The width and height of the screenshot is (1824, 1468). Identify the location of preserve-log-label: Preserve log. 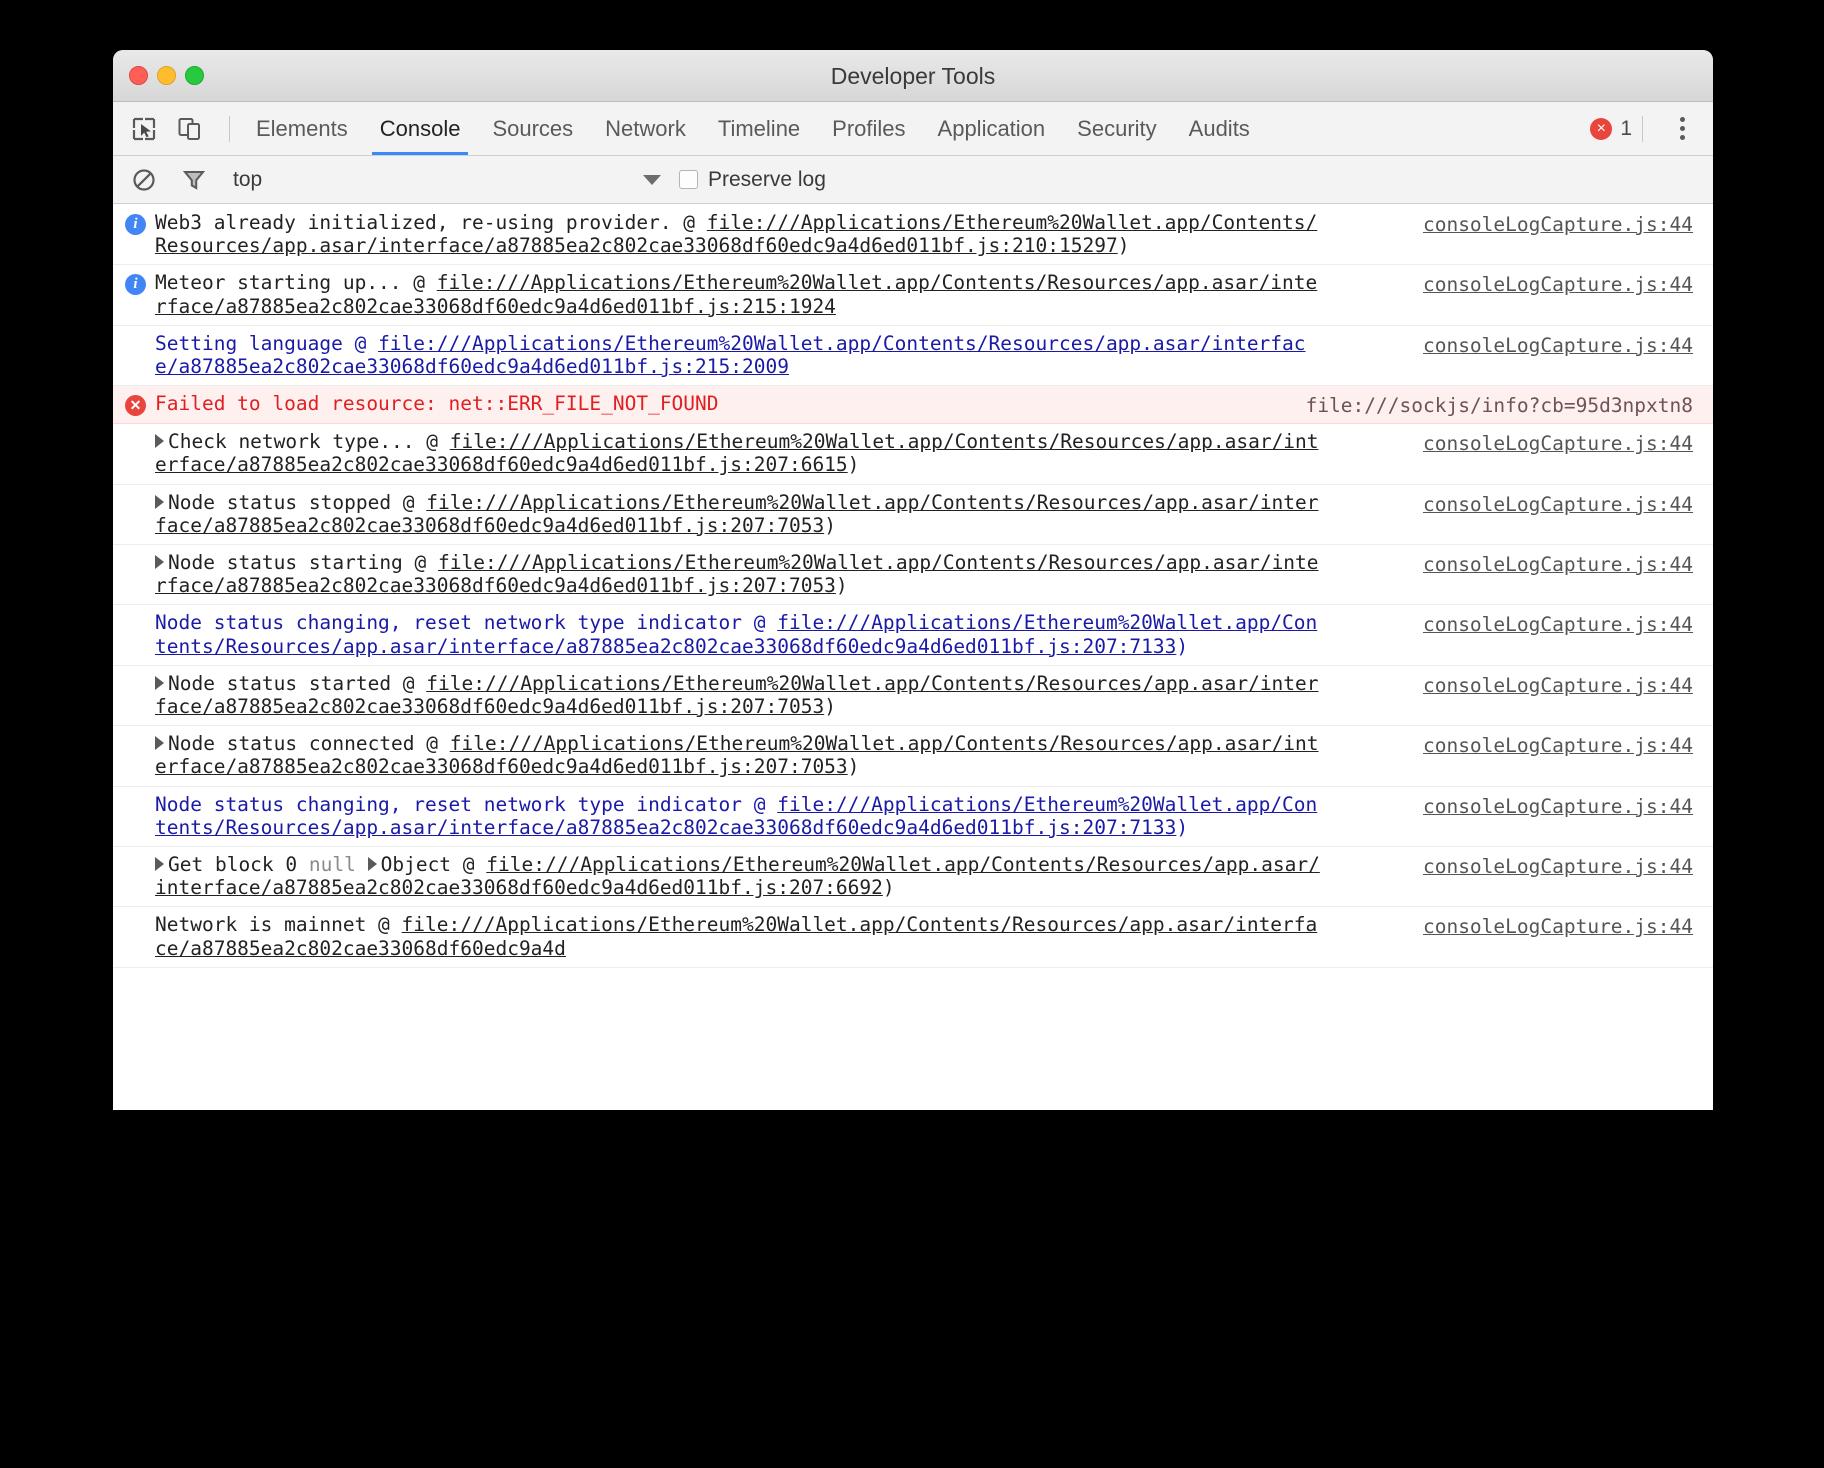
(767, 179).